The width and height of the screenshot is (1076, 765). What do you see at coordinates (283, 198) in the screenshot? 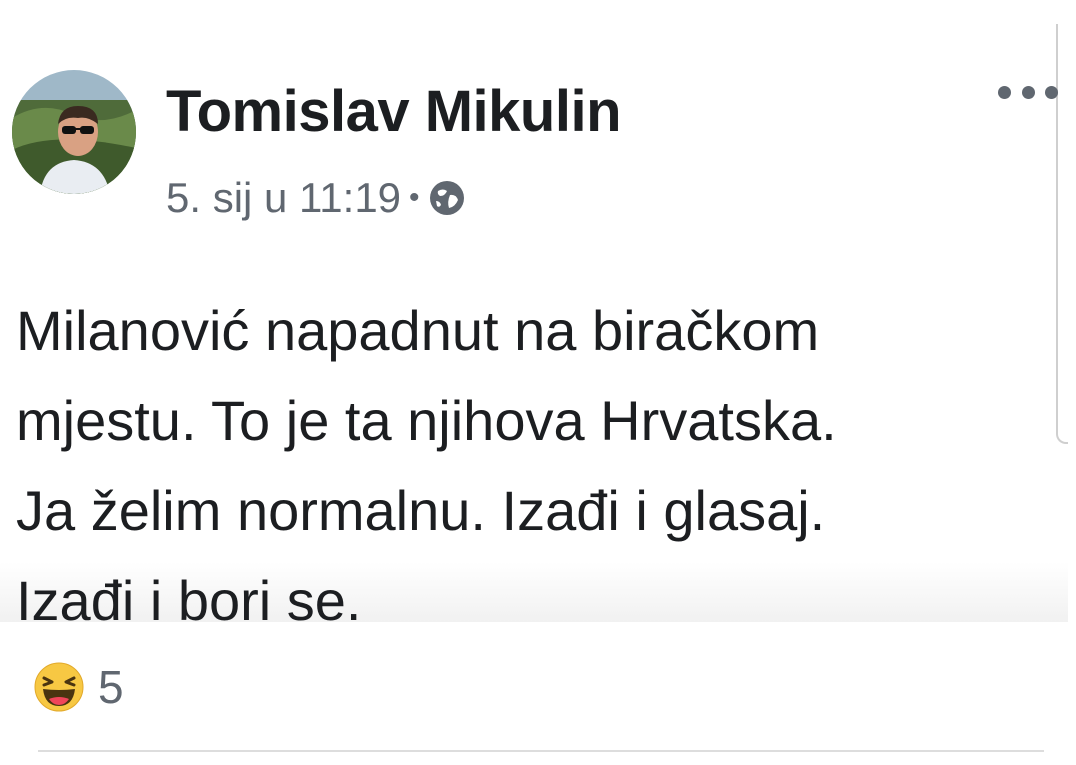
I see `post-timestamp: 5. sij u 11:19` at bounding box center [283, 198].